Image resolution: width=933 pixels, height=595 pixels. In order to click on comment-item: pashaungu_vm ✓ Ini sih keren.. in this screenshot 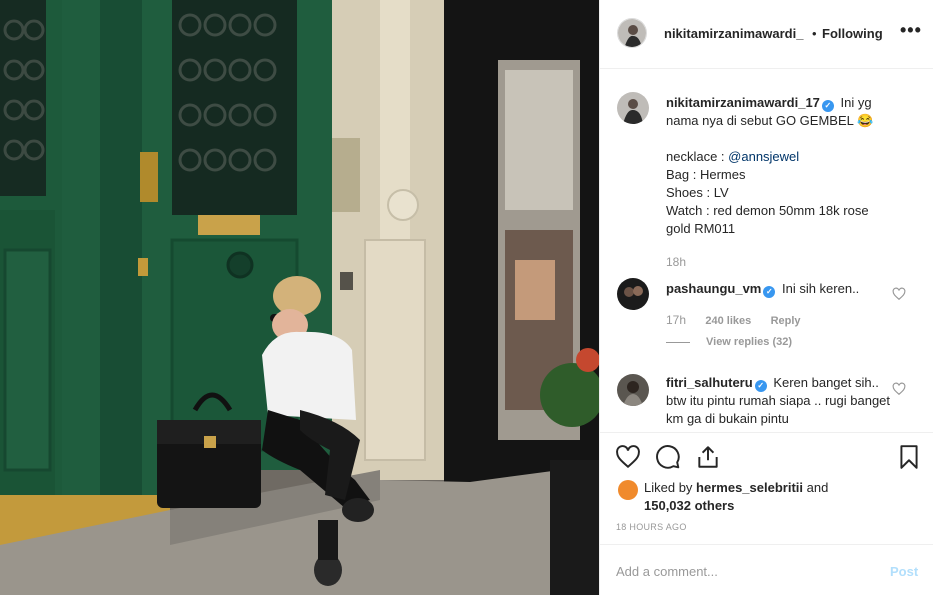, I will do `click(779, 289)`.